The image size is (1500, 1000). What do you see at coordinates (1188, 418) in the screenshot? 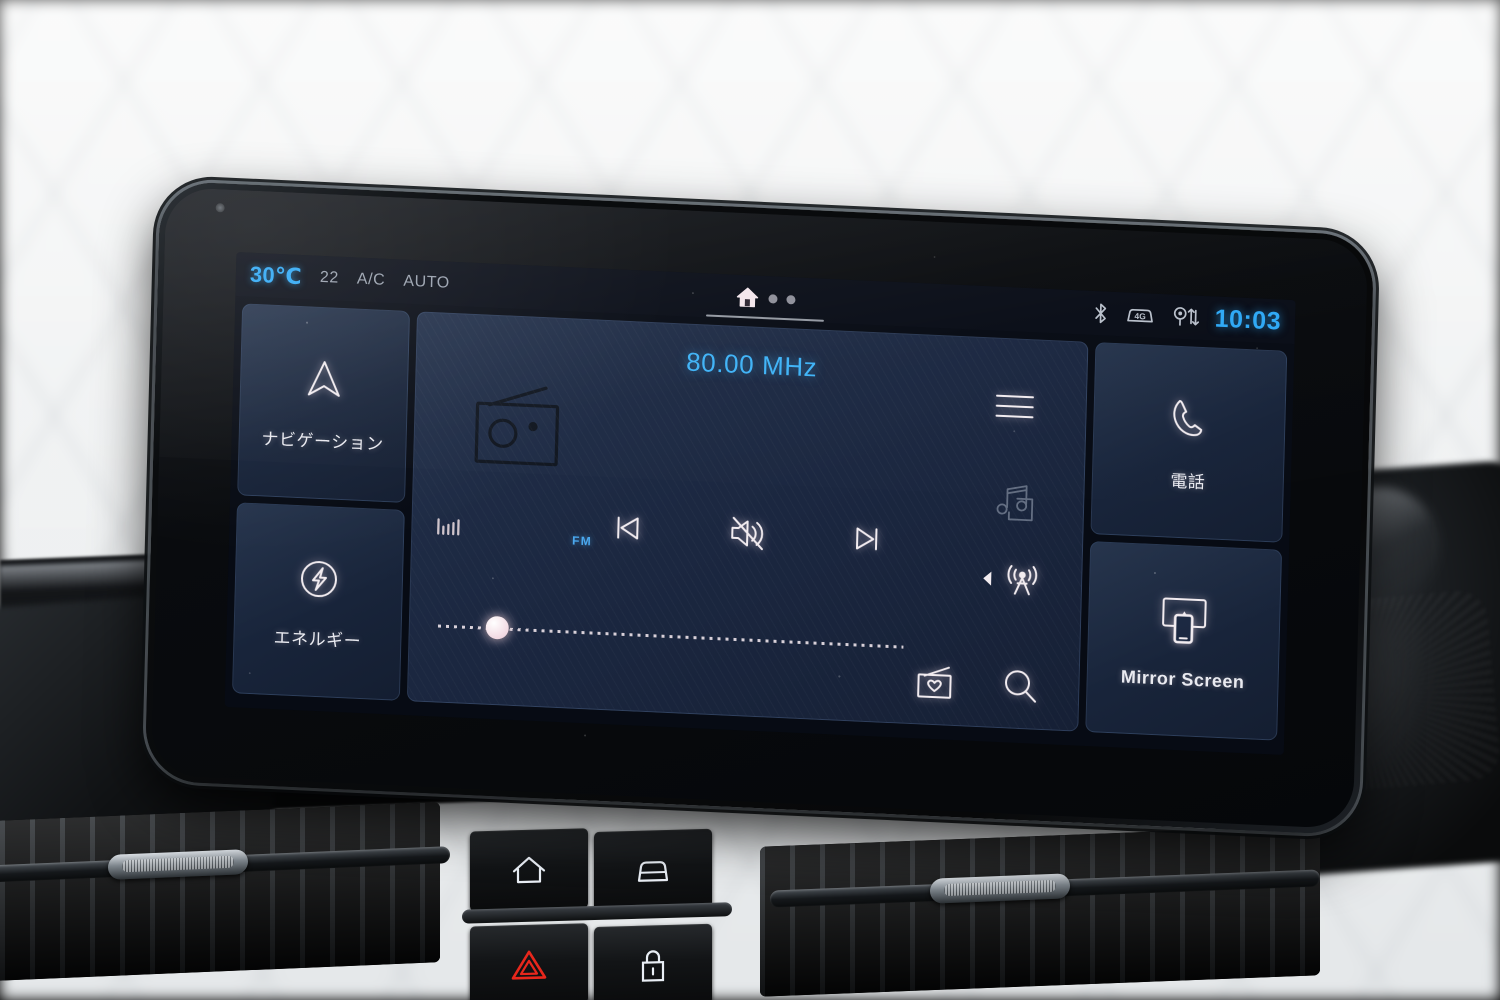
I see `phone-handset-icon` at bounding box center [1188, 418].